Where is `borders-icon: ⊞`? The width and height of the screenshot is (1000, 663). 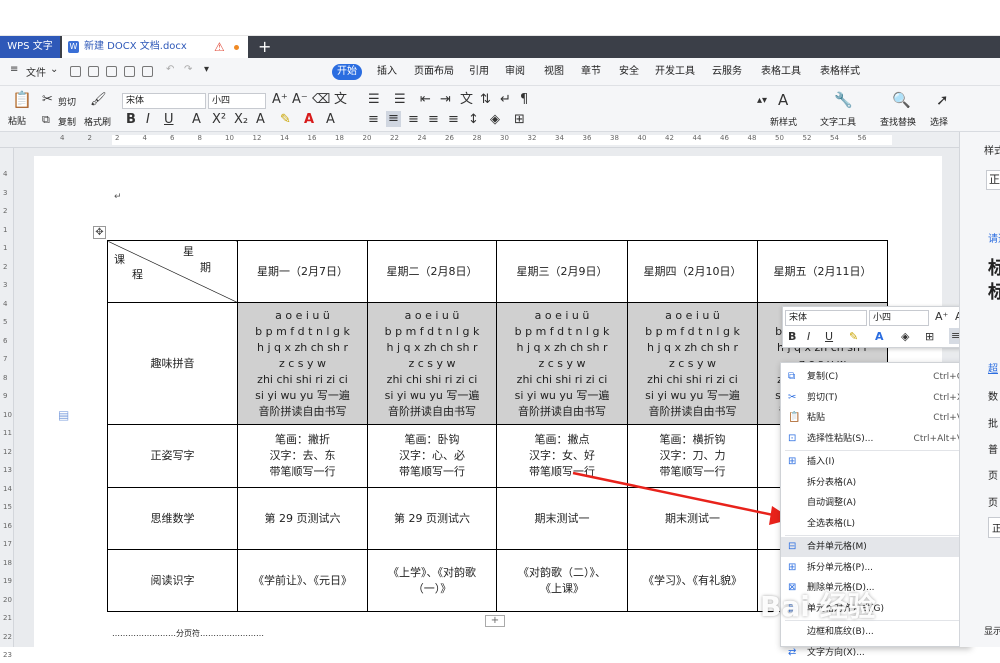 borders-icon: ⊞ is located at coordinates (929, 337).